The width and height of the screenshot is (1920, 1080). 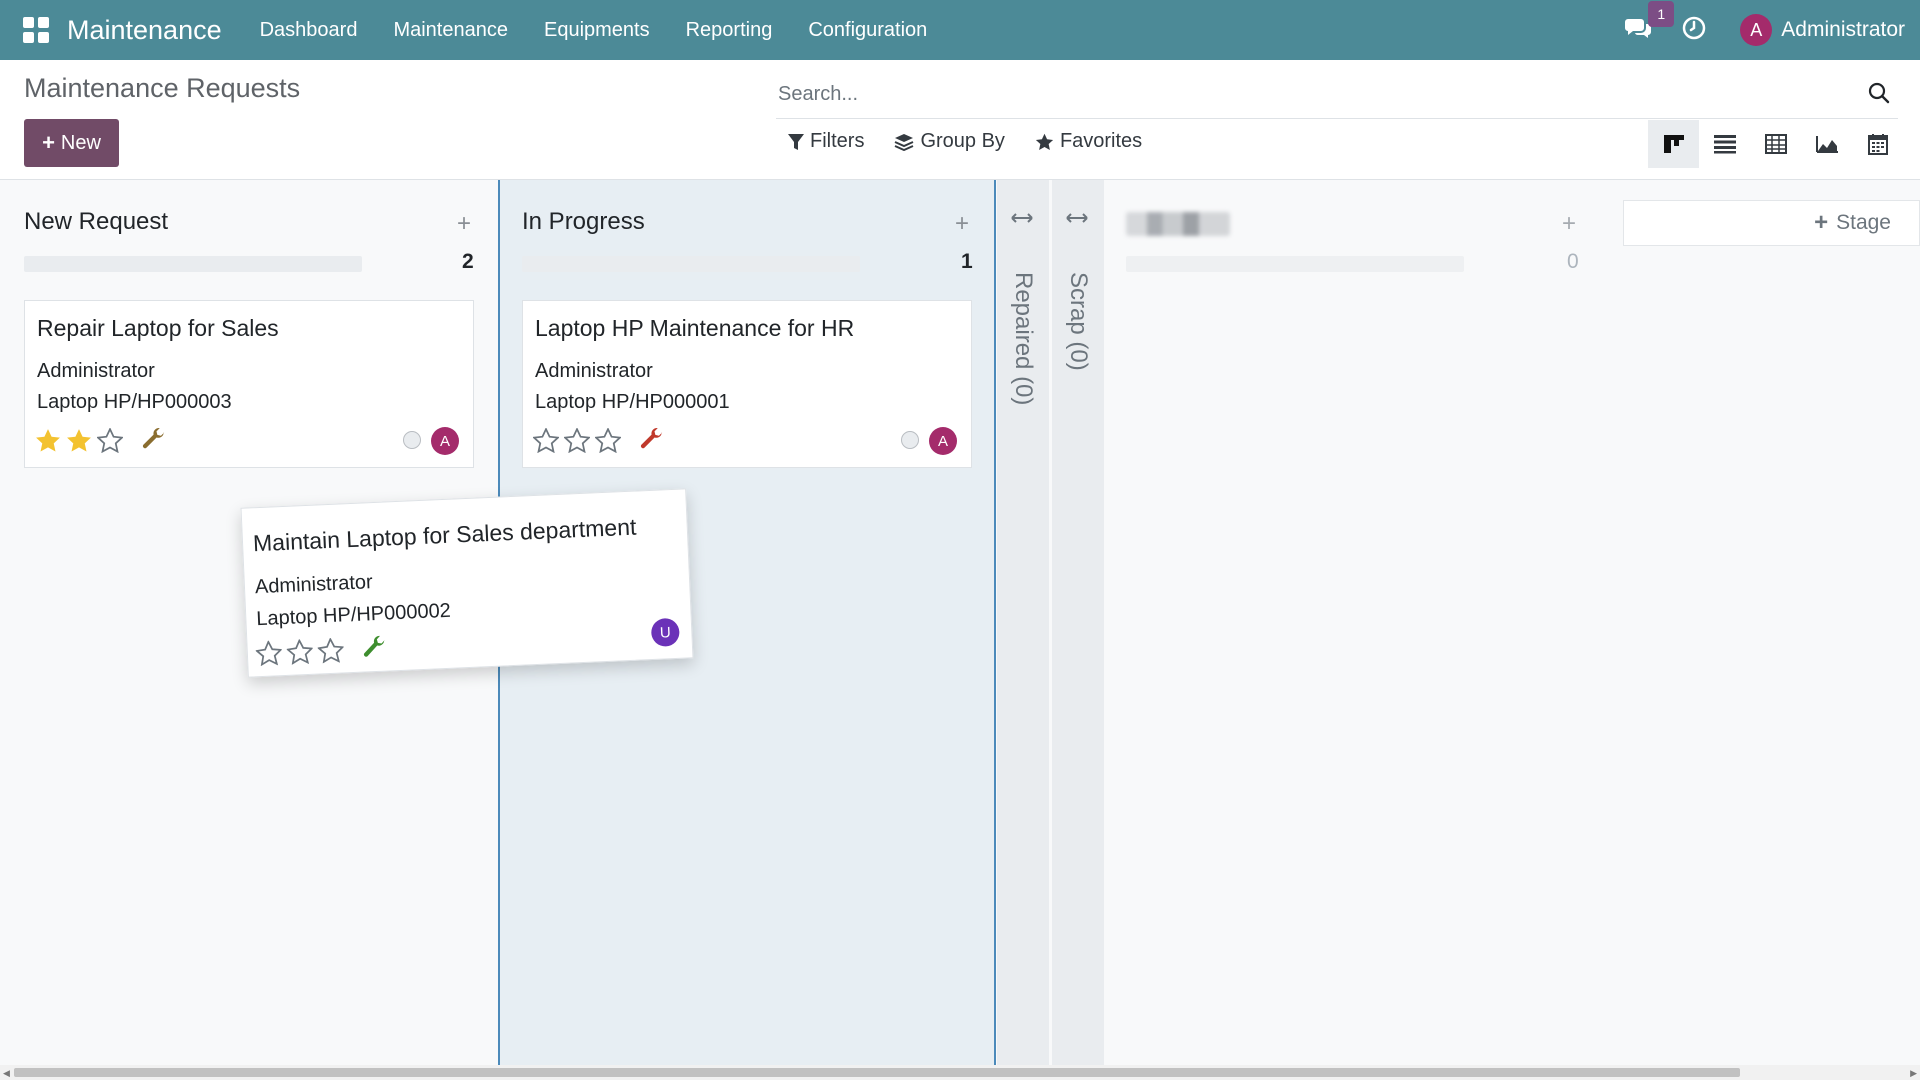 What do you see at coordinates (1101, 141) in the screenshot?
I see `favorites-label: Favorites` at bounding box center [1101, 141].